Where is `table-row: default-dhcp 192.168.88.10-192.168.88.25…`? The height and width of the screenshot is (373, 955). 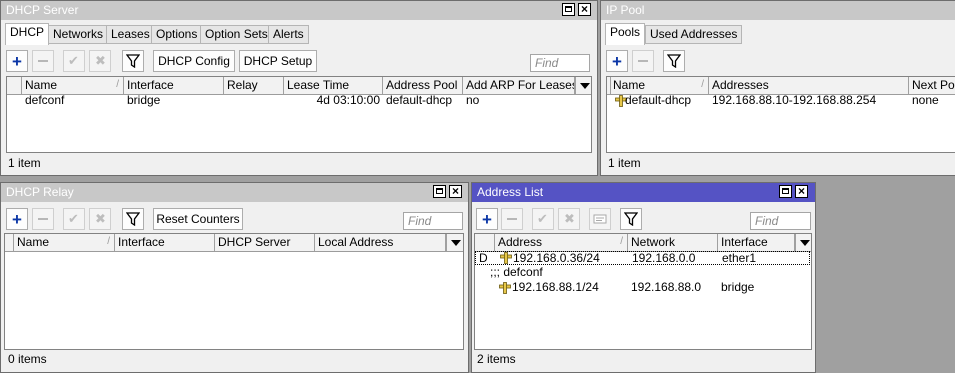
table-row: default-dhcp 192.168.88.10-192.168.88.25… is located at coordinates (781, 101).